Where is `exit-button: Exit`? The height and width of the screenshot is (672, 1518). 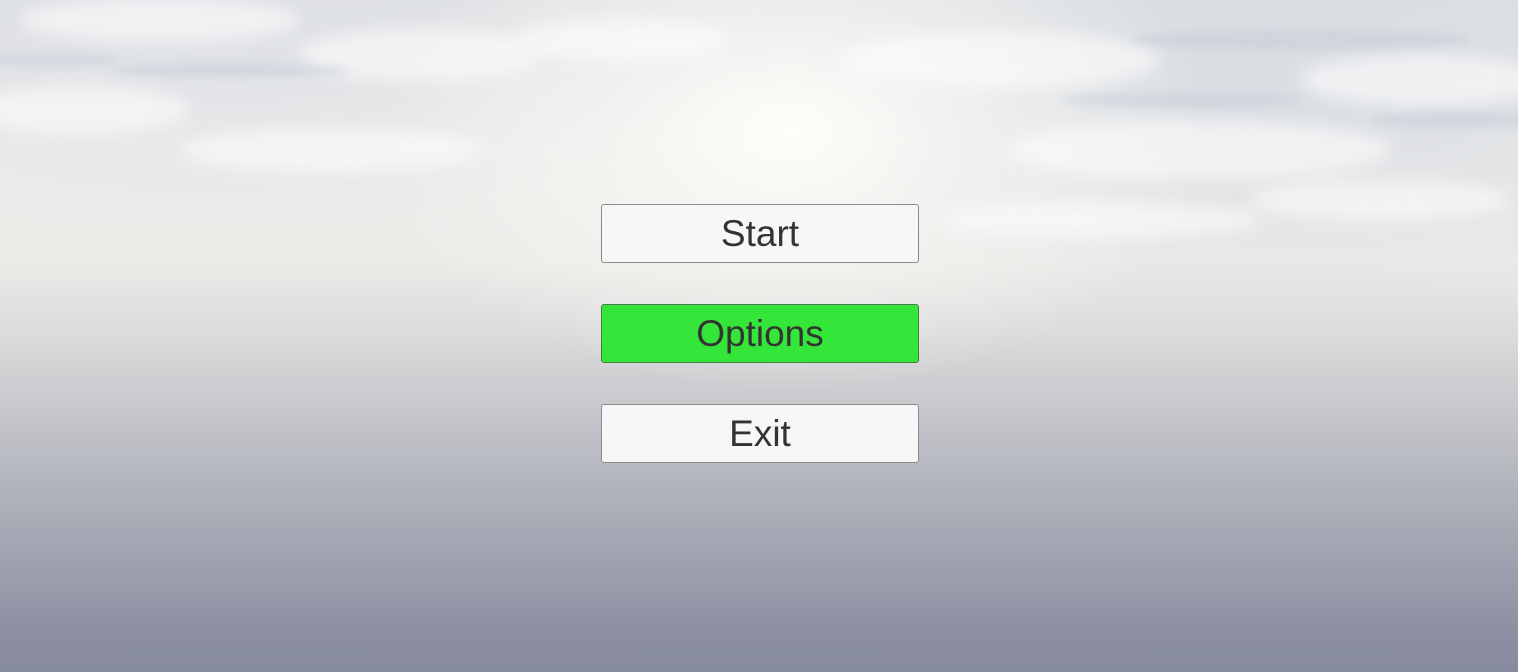 exit-button: Exit is located at coordinates (760, 433).